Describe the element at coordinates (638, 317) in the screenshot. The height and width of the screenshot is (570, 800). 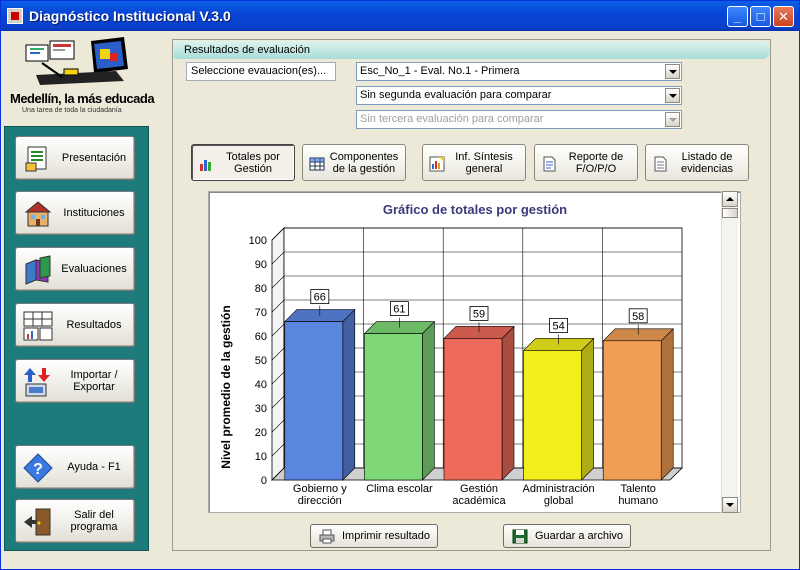
I see `data-label: 58` at that location.